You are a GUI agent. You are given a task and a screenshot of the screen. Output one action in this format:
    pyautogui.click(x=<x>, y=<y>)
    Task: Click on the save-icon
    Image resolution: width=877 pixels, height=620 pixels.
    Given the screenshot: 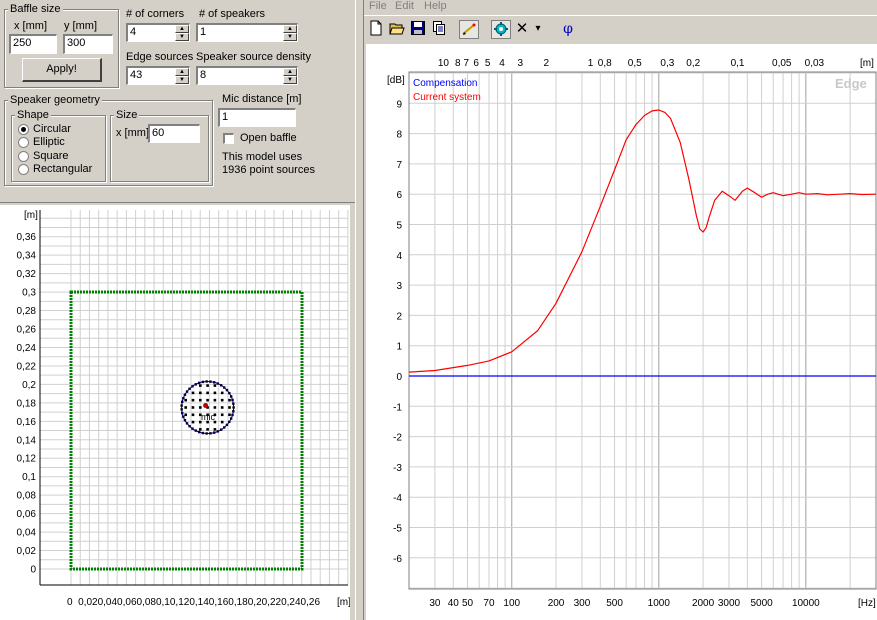 What is the action you would take?
    pyautogui.click(x=418, y=29)
    